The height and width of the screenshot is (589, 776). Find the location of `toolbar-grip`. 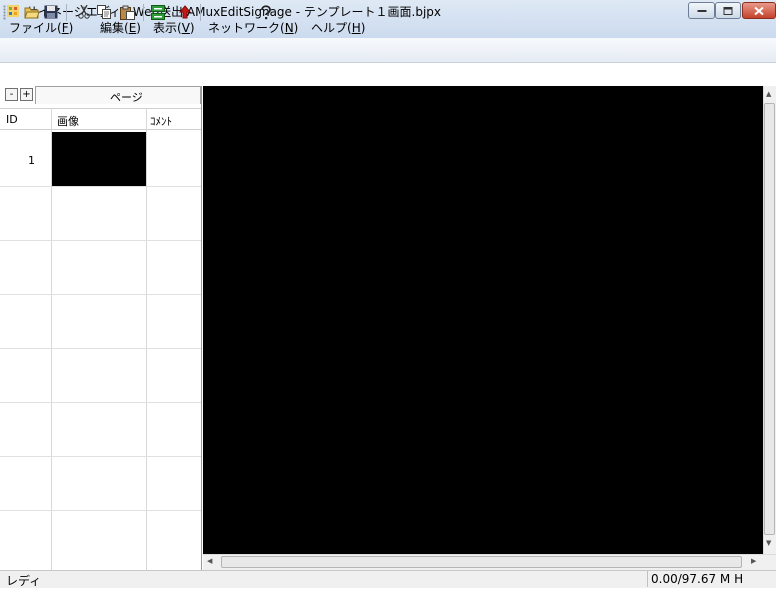

toolbar-grip is located at coordinates (4, 12).